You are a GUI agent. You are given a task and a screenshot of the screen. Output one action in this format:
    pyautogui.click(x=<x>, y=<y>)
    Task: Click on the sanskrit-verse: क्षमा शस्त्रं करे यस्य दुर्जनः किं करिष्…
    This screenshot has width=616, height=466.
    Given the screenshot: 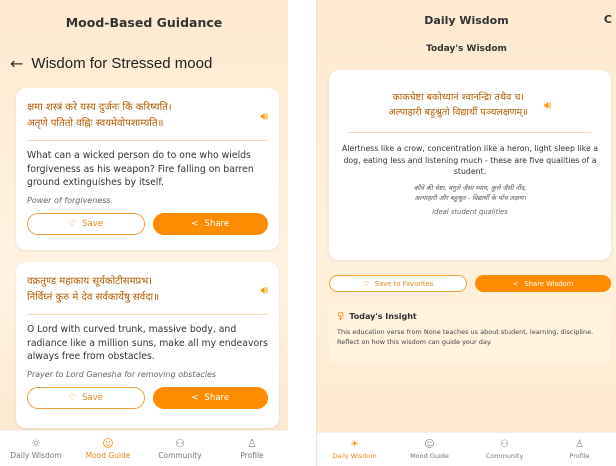 What is the action you would take?
    pyautogui.click(x=99, y=116)
    